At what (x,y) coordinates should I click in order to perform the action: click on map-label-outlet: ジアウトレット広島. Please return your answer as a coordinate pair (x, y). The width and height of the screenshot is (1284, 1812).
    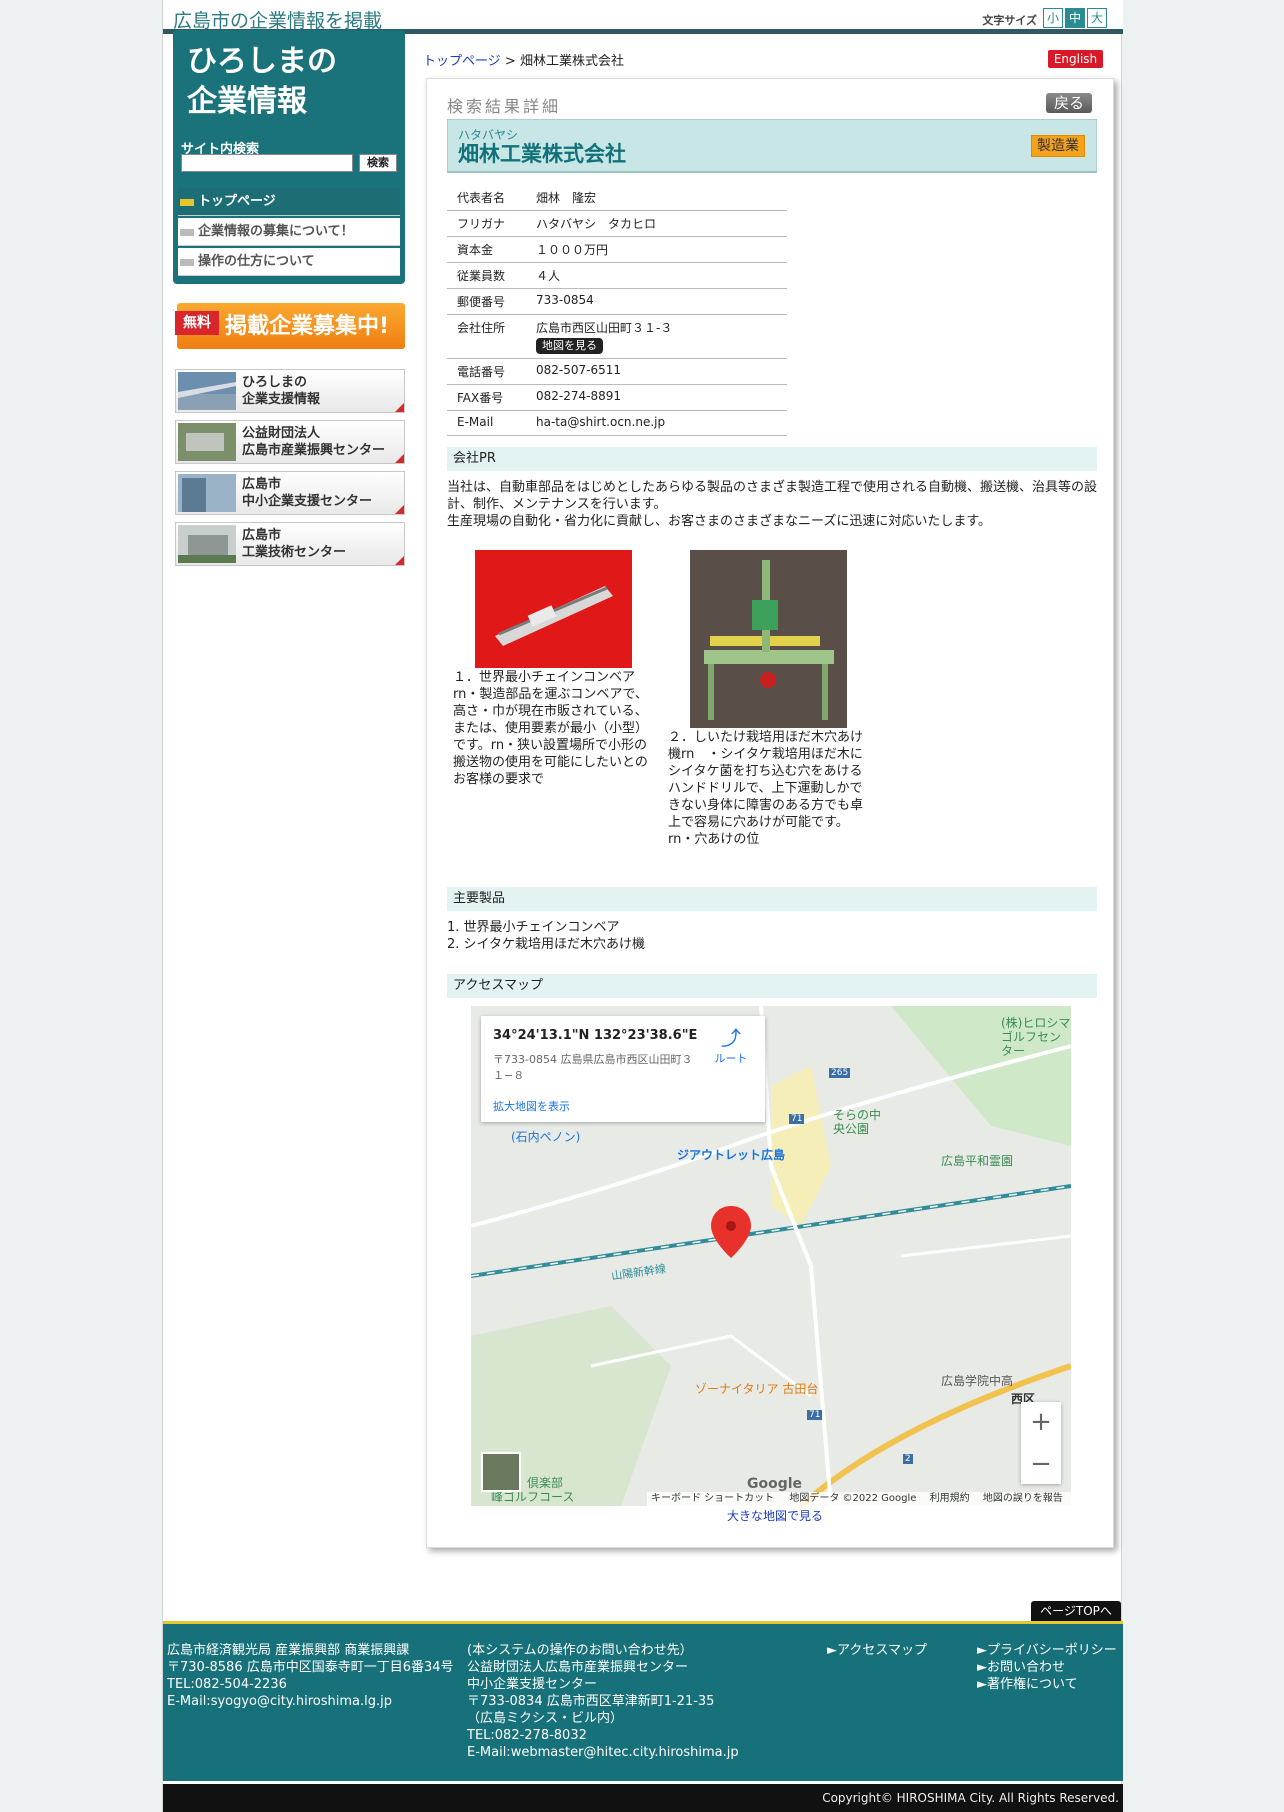
    Looking at the image, I should click on (731, 1155).